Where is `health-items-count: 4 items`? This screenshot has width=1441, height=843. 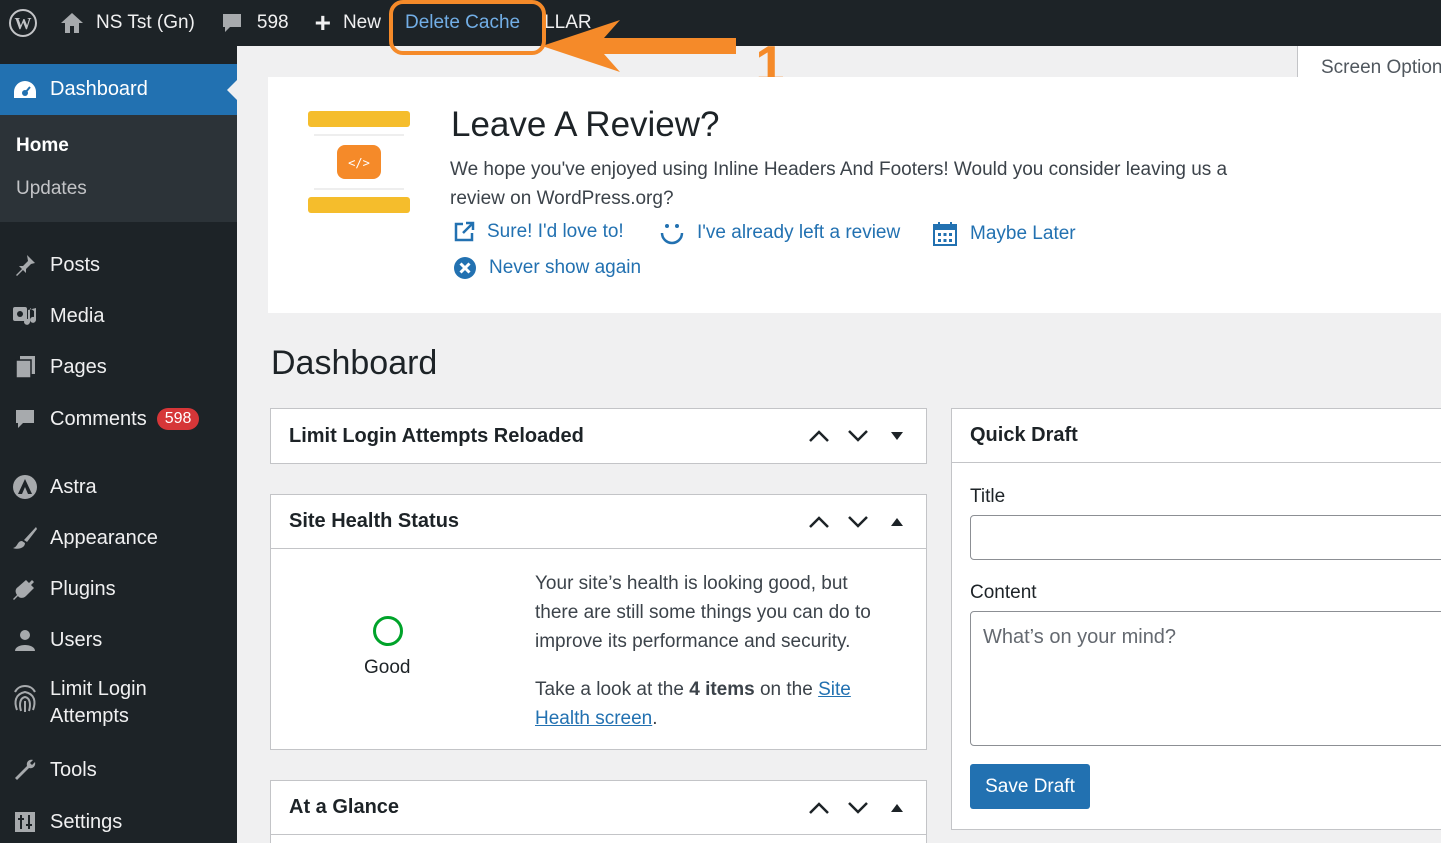
health-items-count: 4 items is located at coordinates (722, 689).